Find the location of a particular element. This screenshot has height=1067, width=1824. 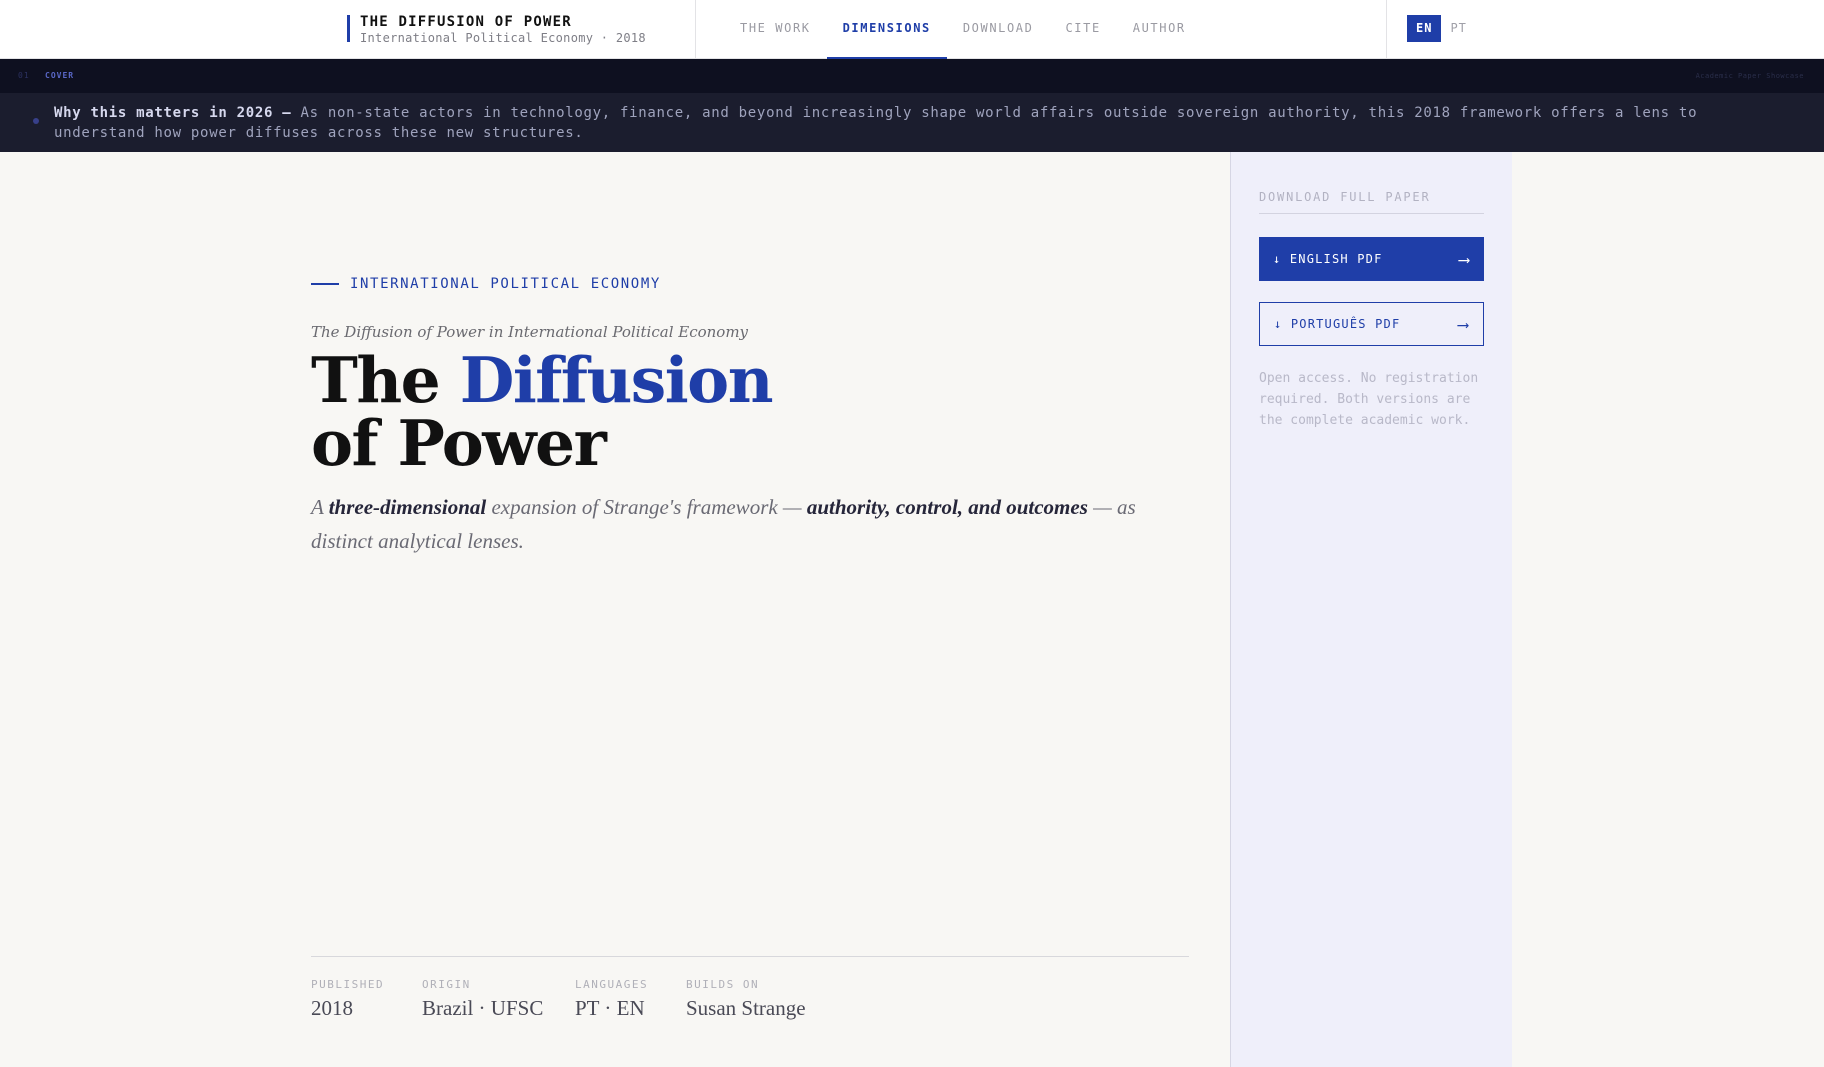

meta-origin: ORIGIN Brazil · UFSC is located at coordinates (482, 999).